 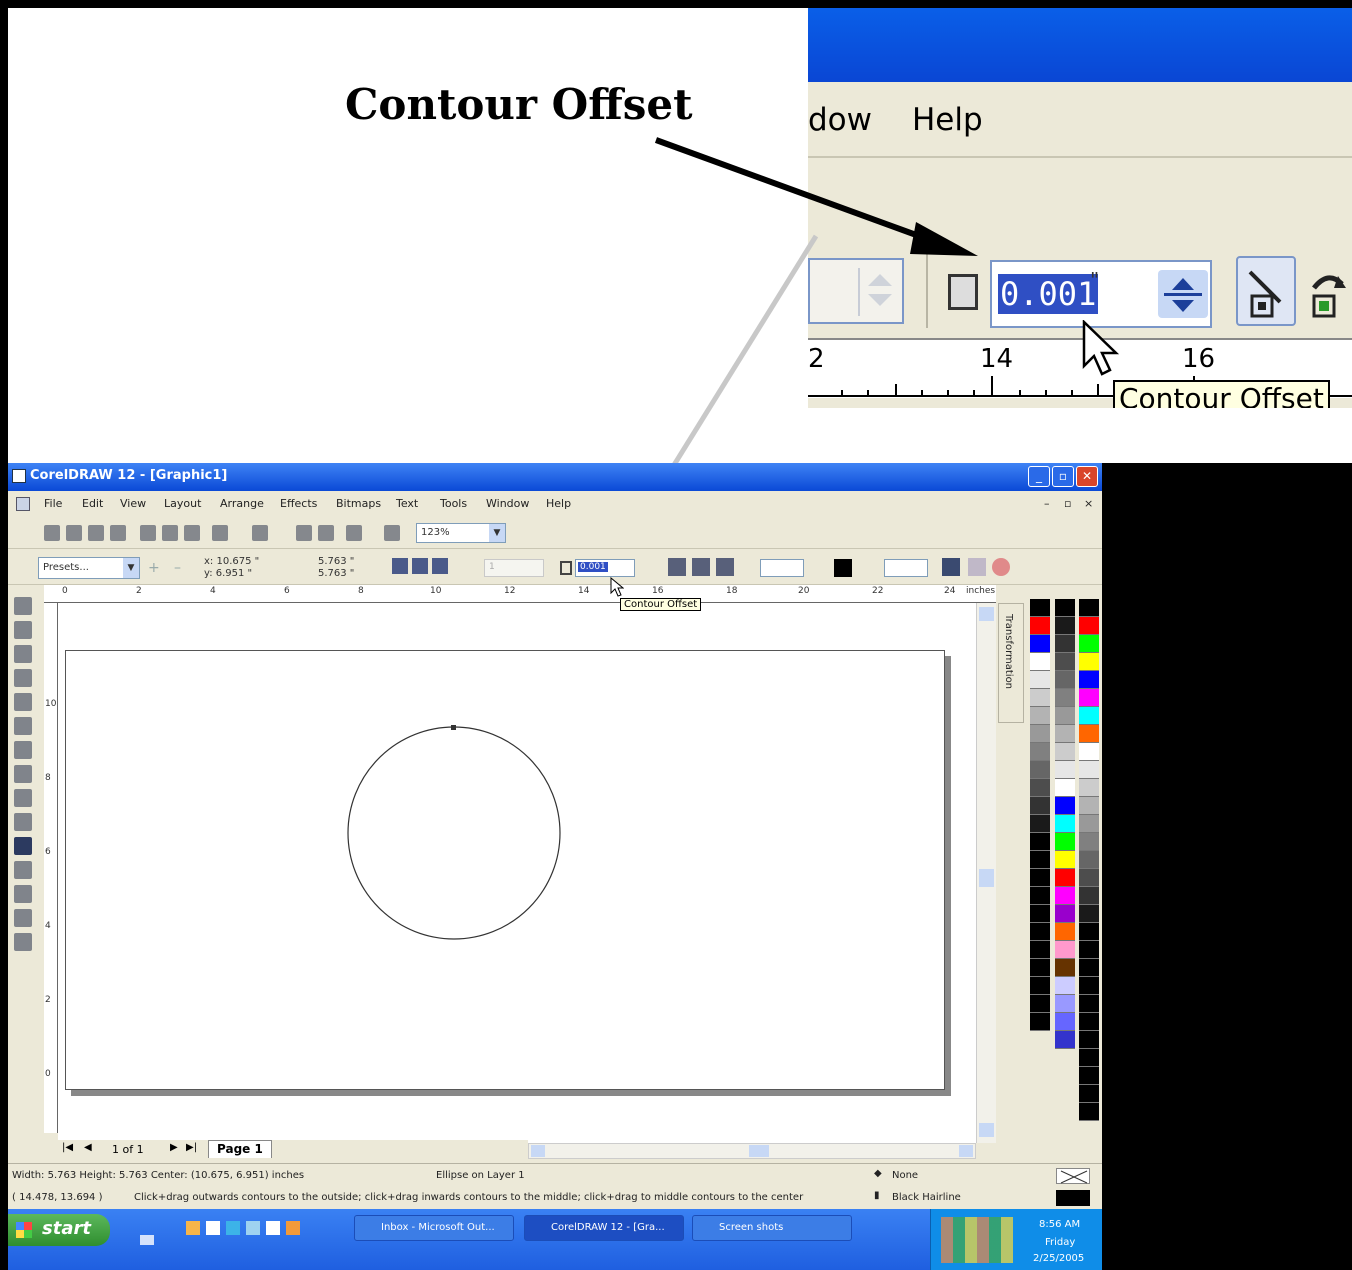 What do you see at coordinates (23, 798) in the screenshot?
I see `basic-shapes-tool-icon` at bounding box center [23, 798].